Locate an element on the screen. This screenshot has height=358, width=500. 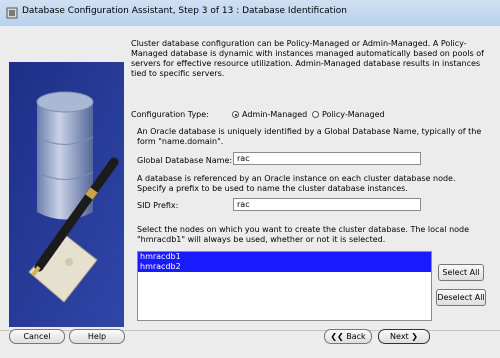
back-arrow-icon: ❮❮ is located at coordinates (337, 336).